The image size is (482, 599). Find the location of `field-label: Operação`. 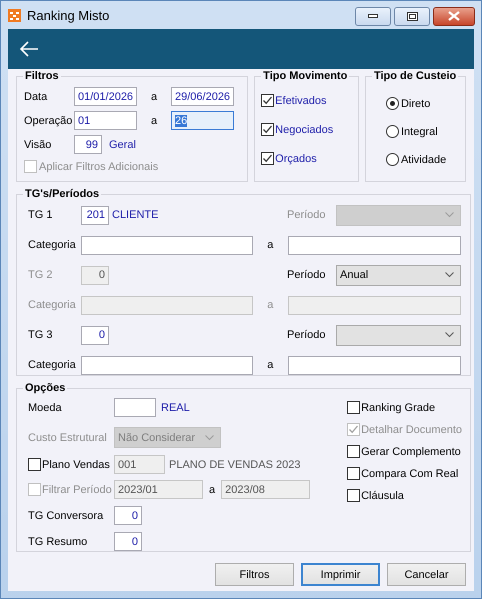

field-label: Operação is located at coordinates (49, 120).